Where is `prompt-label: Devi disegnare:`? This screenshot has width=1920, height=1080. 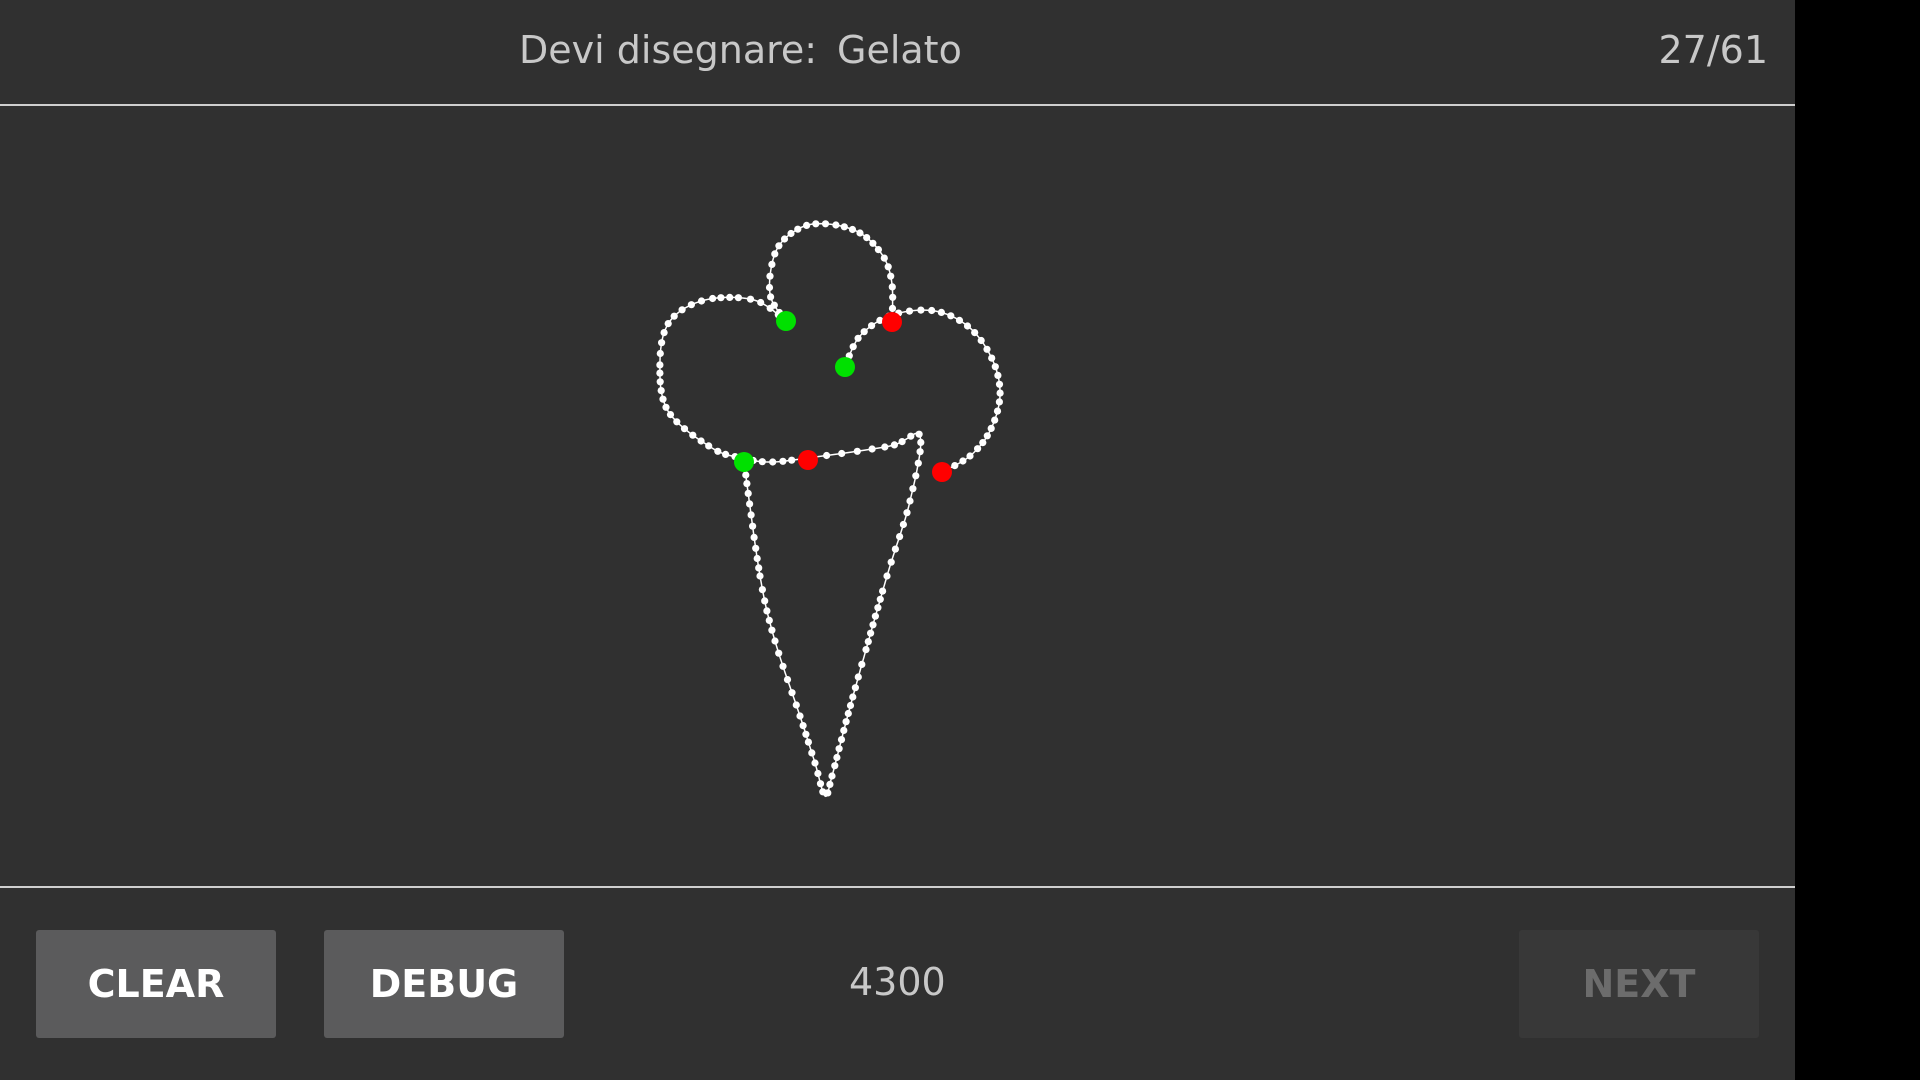 prompt-label: Devi disegnare: is located at coordinates (668, 50).